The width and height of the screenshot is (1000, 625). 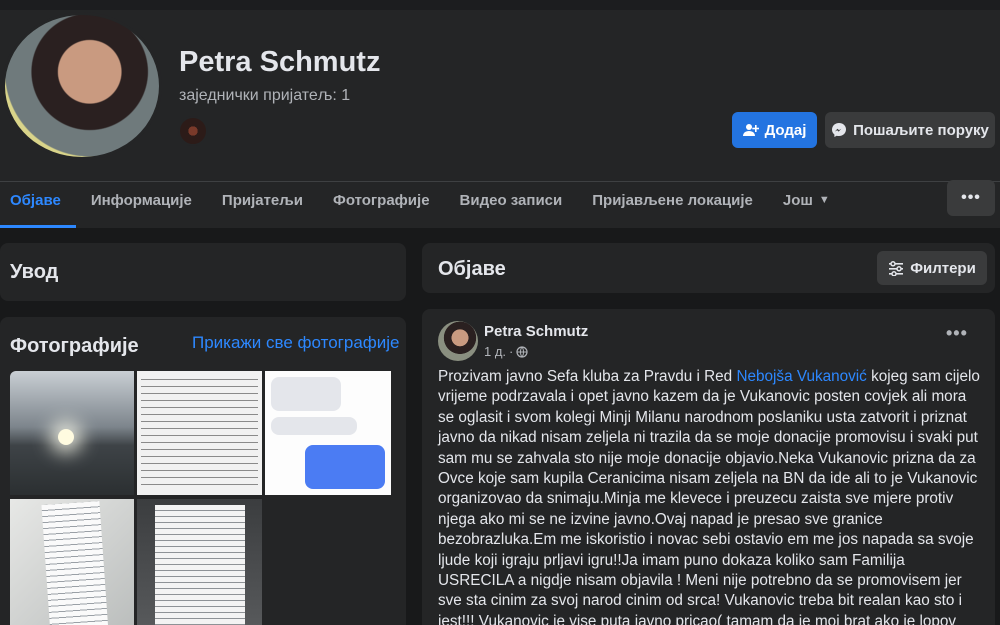 I want to click on profile-name: Petra Schmutz, so click(x=280, y=62).